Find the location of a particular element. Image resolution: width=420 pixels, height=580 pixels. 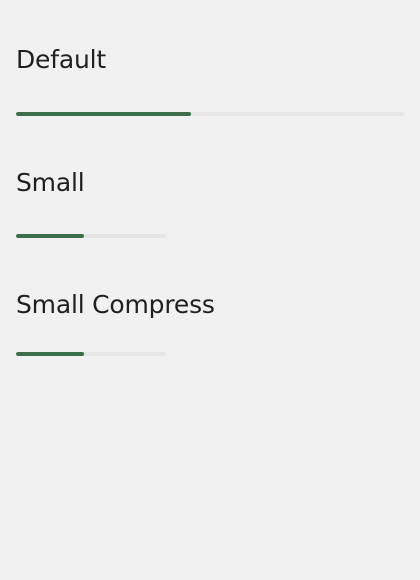

progress-section-small: Small is located at coordinates (50, 182).